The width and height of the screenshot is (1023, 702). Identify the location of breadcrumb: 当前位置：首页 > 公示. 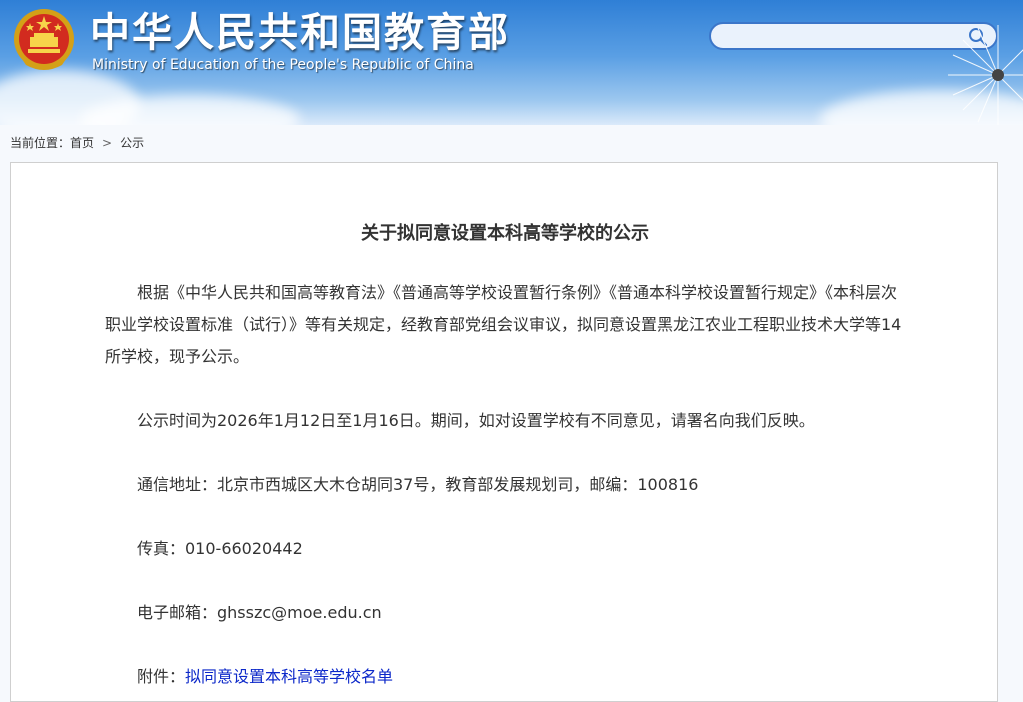
(77, 142).